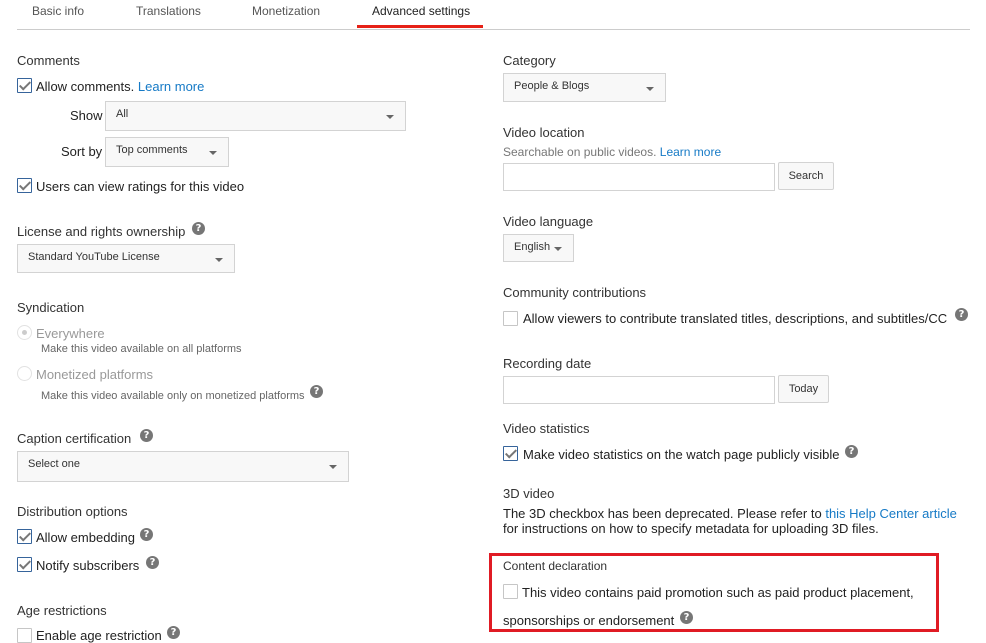 This screenshot has height=643, width=986. I want to click on allow-comments-checkbox, so click(24, 85).